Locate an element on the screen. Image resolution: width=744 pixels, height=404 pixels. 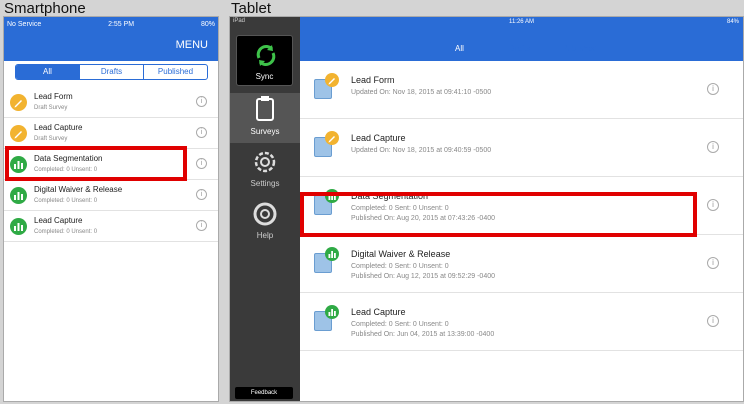
list-item: Lead Capture Draft Survey i is located at coordinates (111, 133).